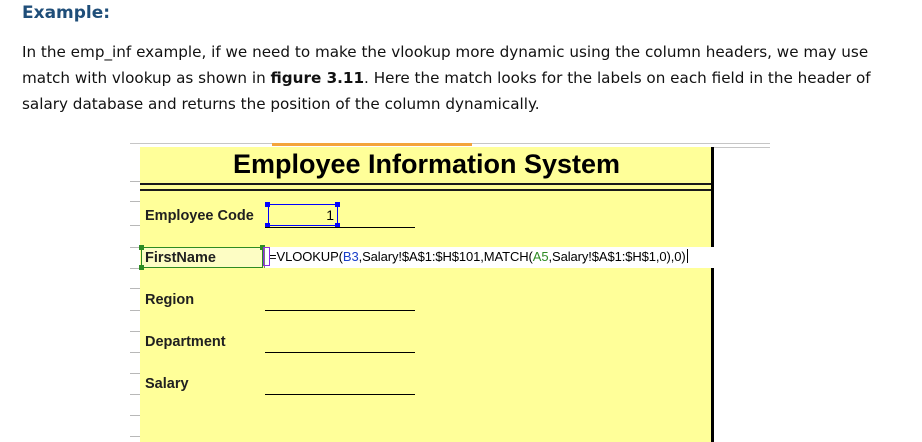 This screenshot has height=442, width=922. I want to click on label-firstname: FirstName, so click(180, 258).